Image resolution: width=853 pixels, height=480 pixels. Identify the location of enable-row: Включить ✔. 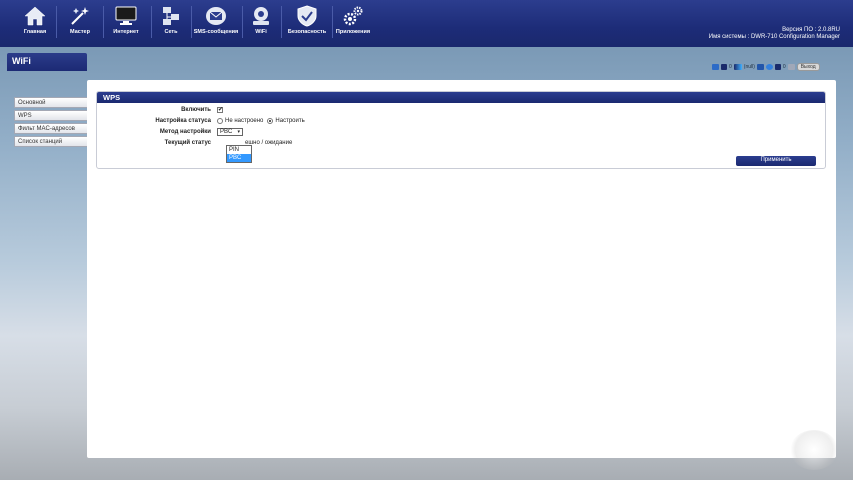
(160, 109).